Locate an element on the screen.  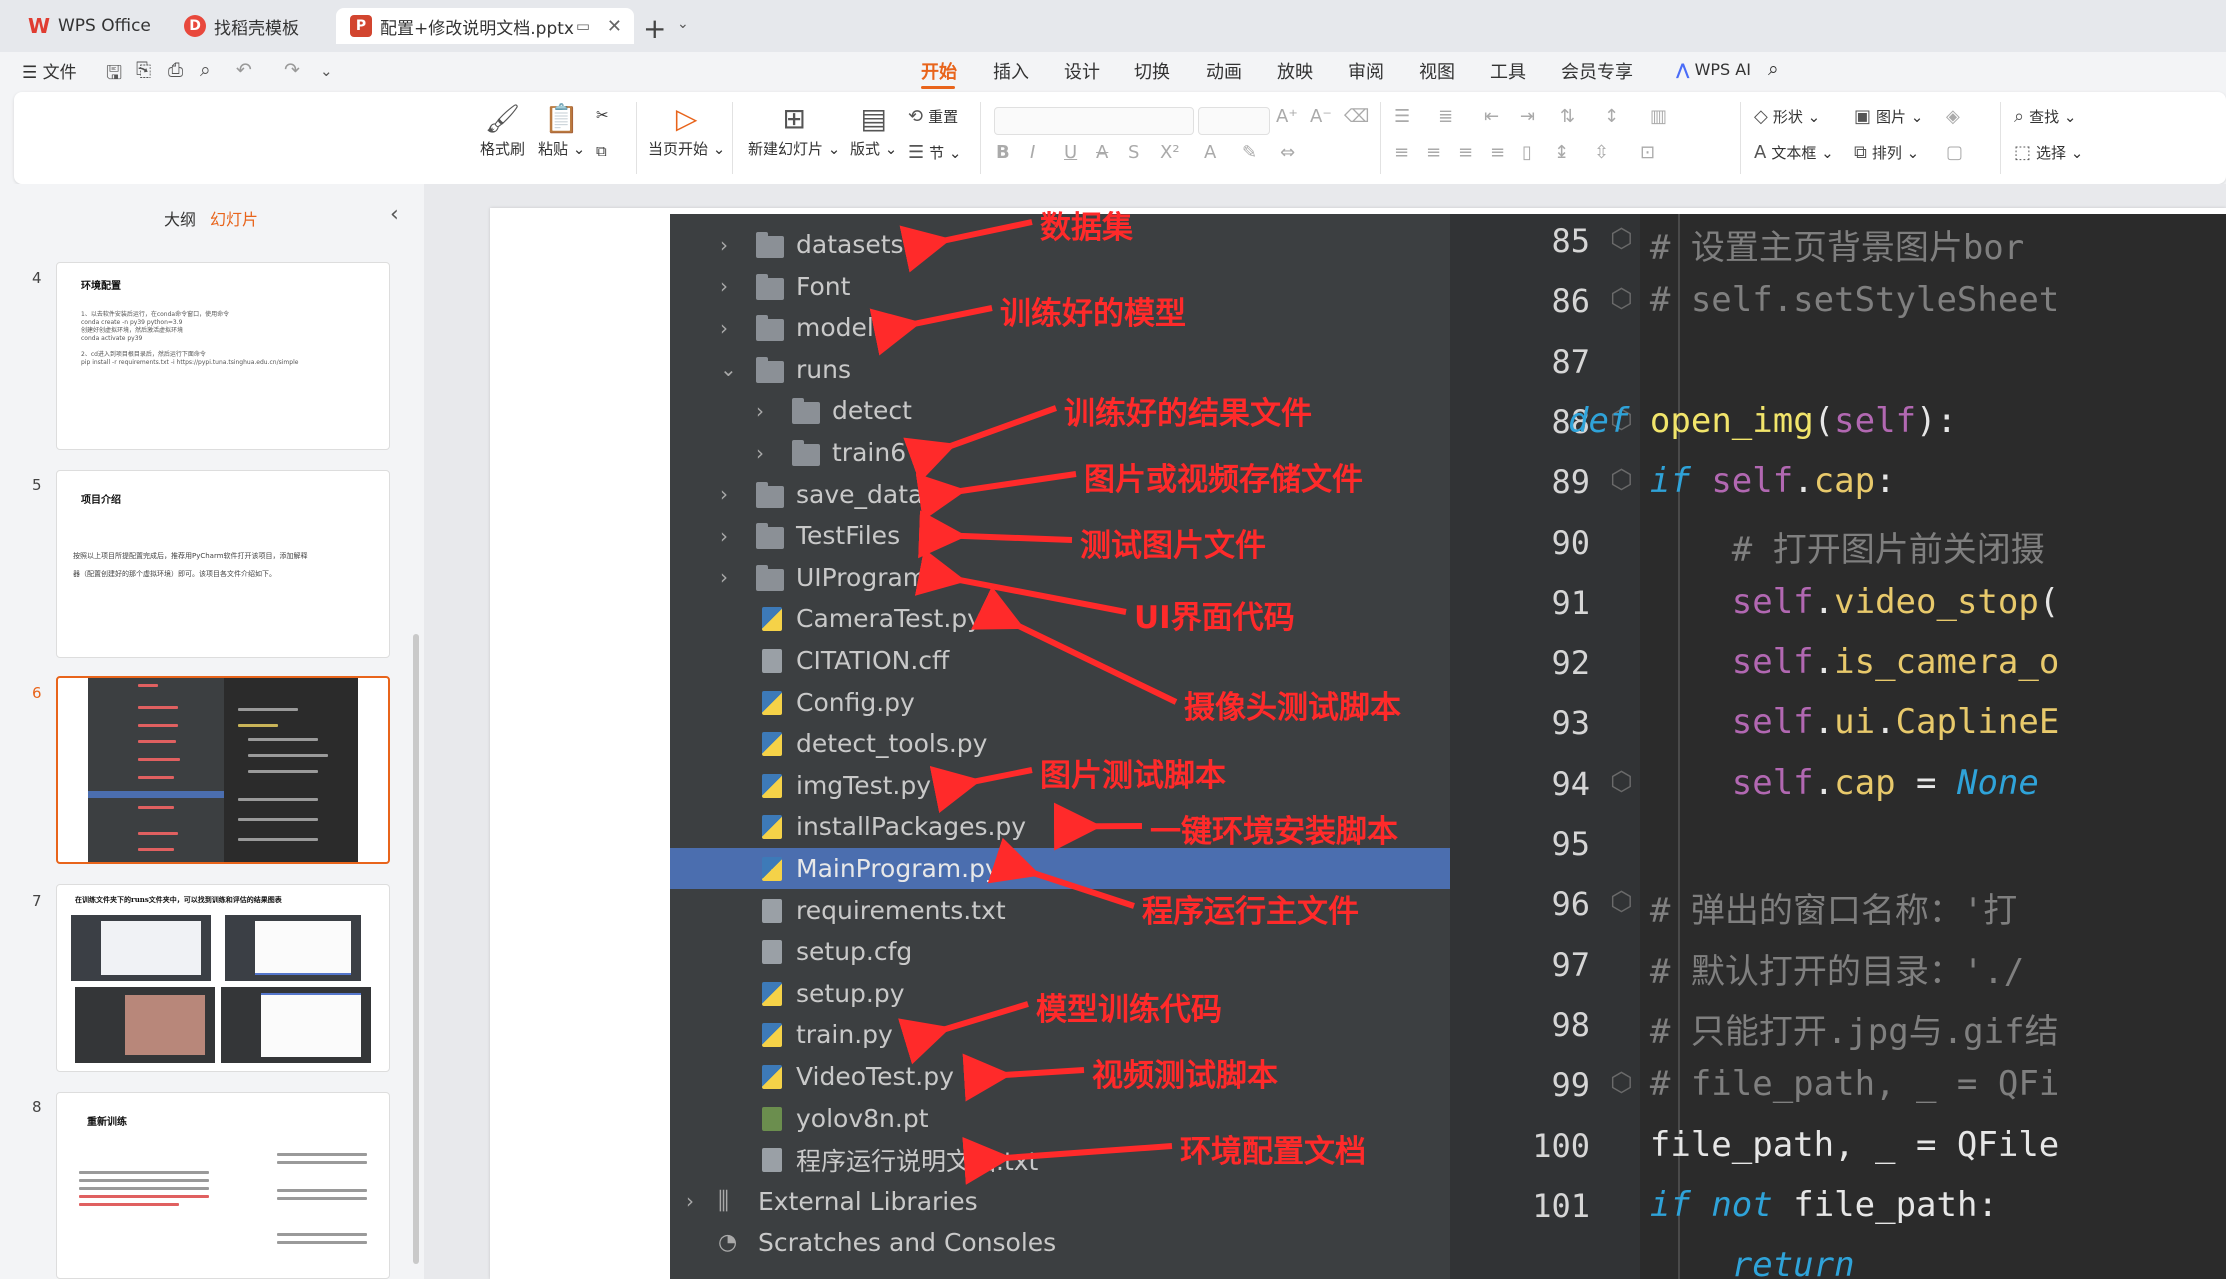
align-right-icon: ≡ is located at coordinates (1465, 152).